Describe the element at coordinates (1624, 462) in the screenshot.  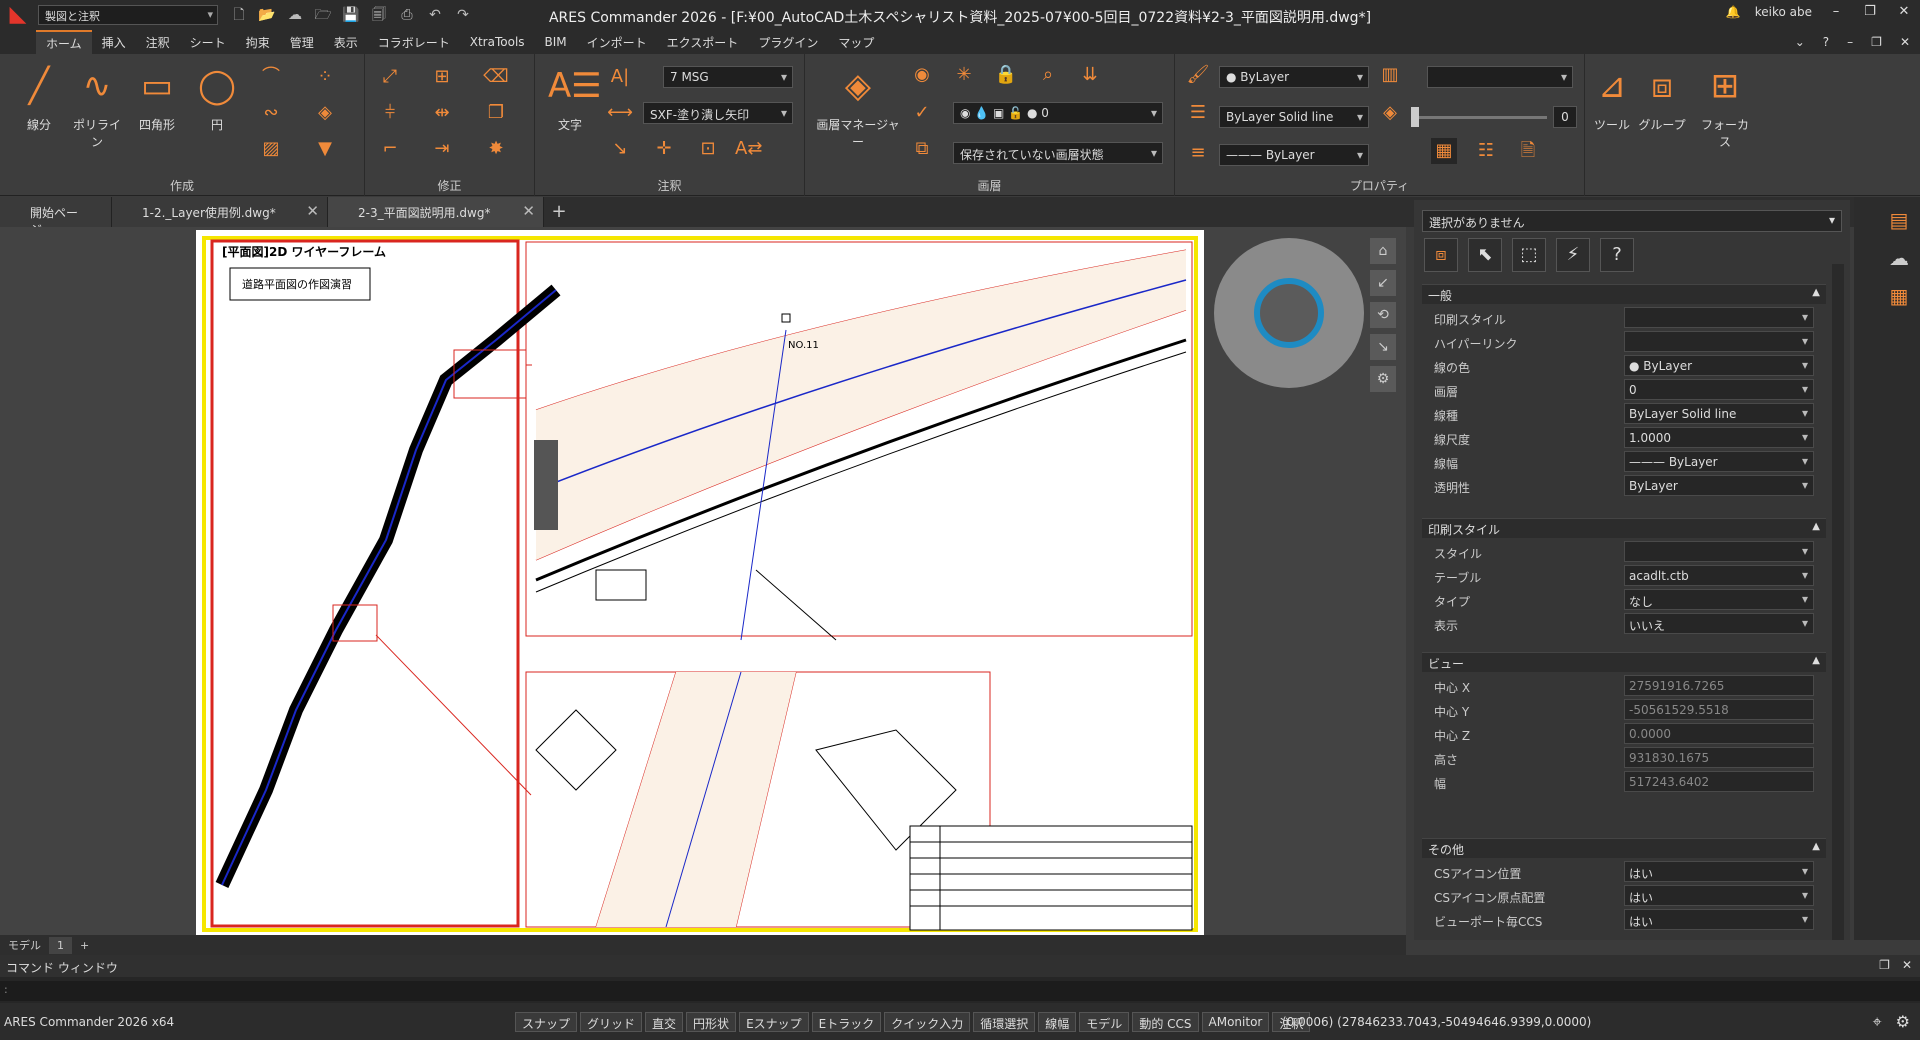
I see `prop-row: 線幅 ——— ByLayer` at that location.